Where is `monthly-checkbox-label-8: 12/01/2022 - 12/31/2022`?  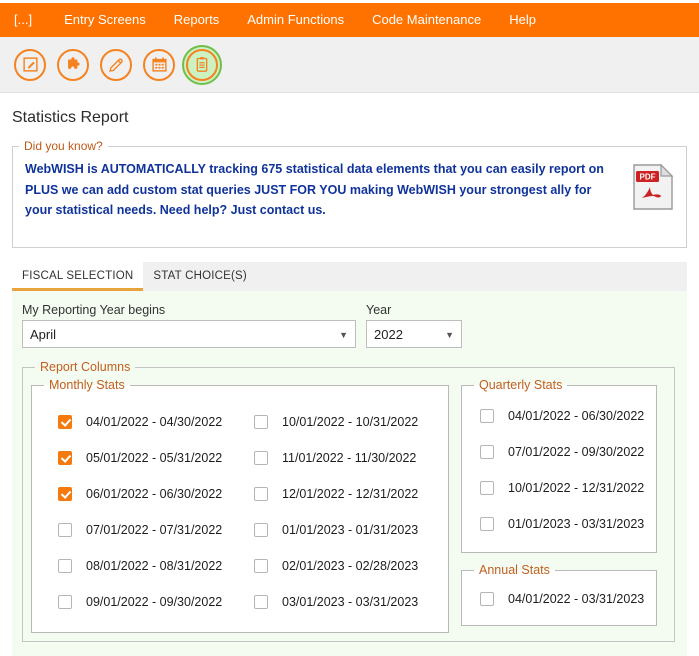
monthly-checkbox-label-8: 12/01/2022 - 12/31/2022 is located at coordinates (350, 494).